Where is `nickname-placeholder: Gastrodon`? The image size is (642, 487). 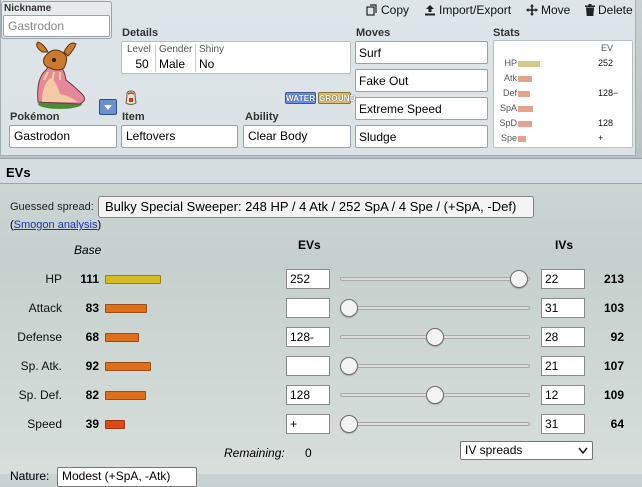
nickname-placeholder: Gastrodon is located at coordinates (36, 26).